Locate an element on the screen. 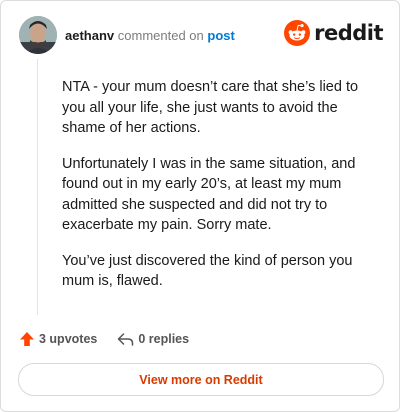 Image resolution: width=400 pixels, height=412 pixels. comment-footer: 3 upvotes 0 replies is located at coordinates (104, 339).